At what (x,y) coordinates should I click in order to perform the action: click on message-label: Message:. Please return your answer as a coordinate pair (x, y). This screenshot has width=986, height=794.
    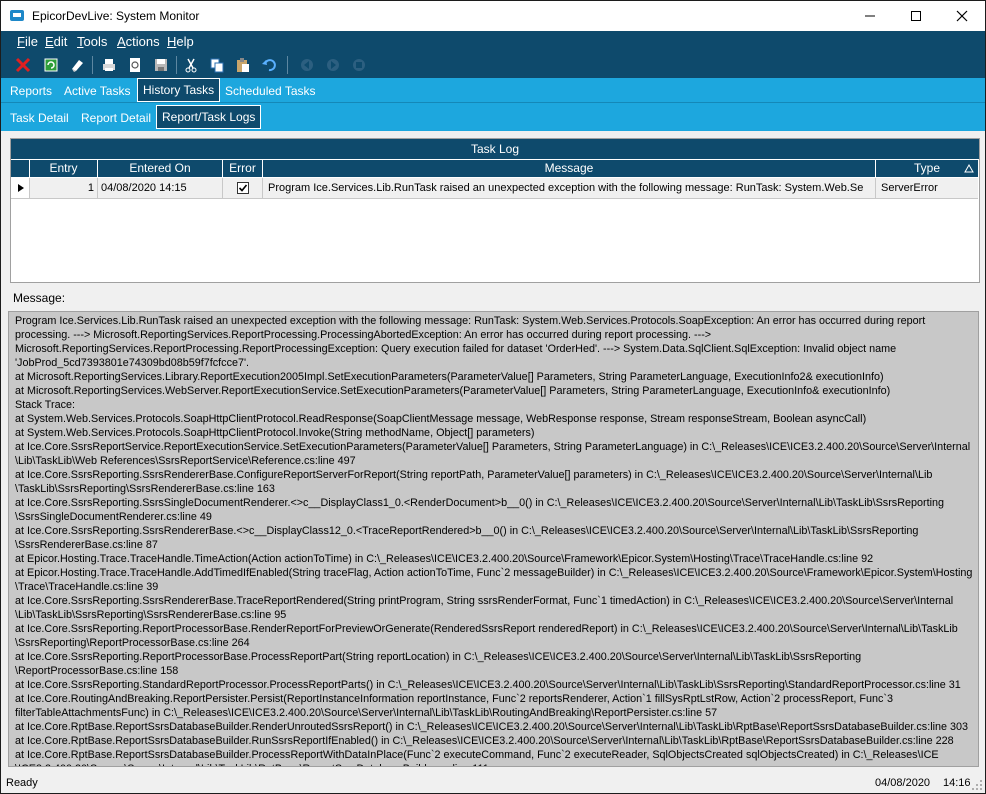
    Looking at the image, I should click on (39, 298).